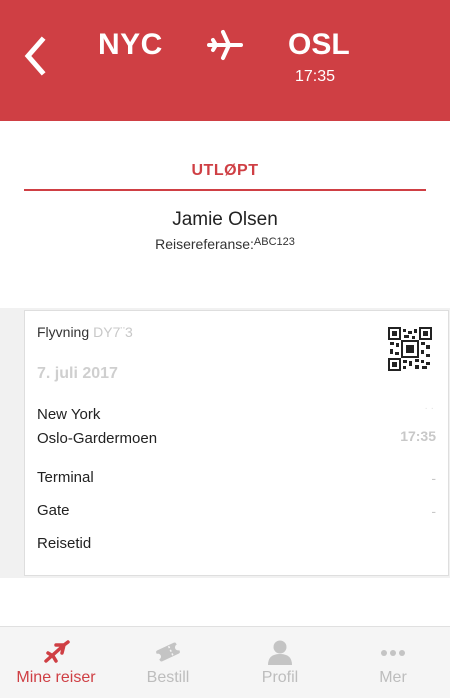  I want to click on flight-label-text: Flyvning, so click(63, 332).